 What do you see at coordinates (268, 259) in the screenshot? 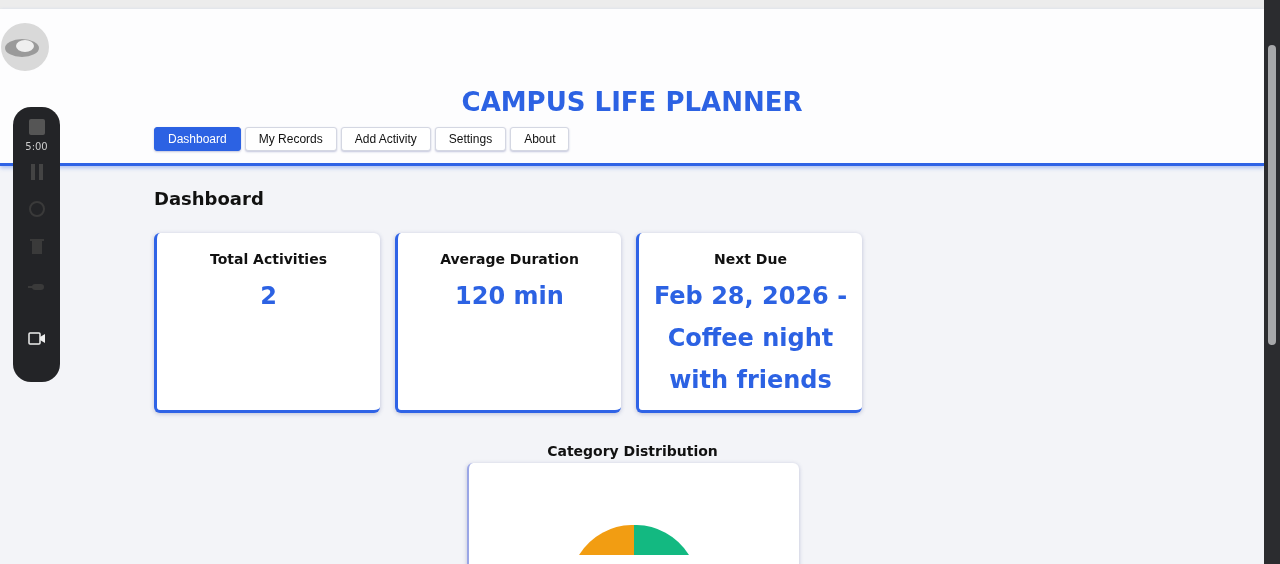
I see `stat-label: Total Activities` at bounding box center [268, 259].